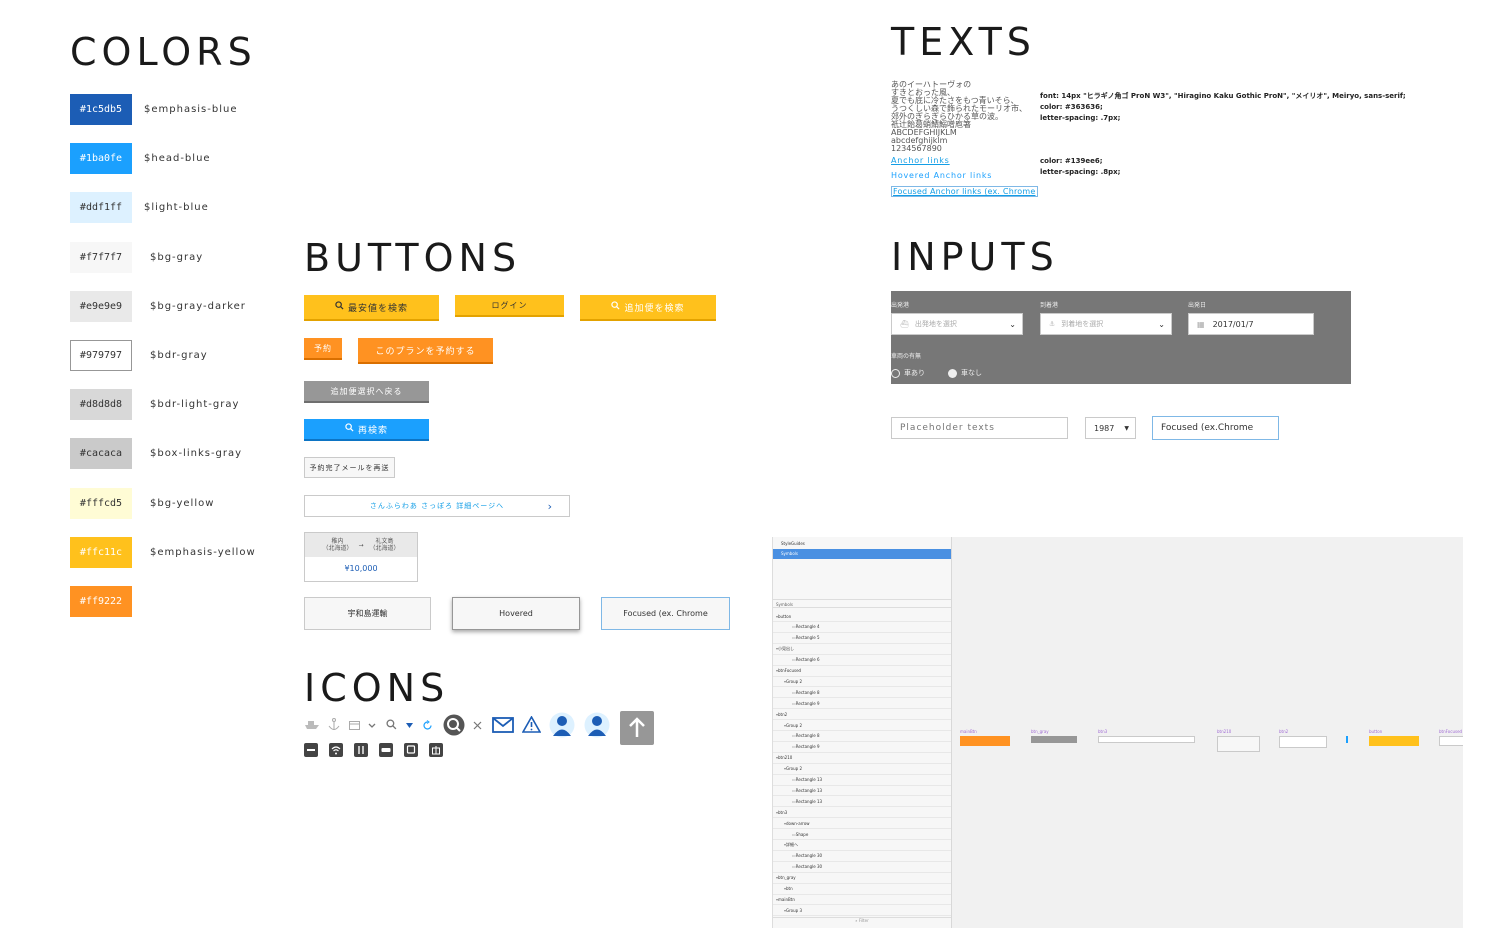 Image resolution: width=1500 pixels, height=928 pixels. What do you see at coordinates (957, 324) in the screenshot?
I see `depart-port-select: ⛴ 出発地を選択 ⌄` at bounding box center [957, 324].